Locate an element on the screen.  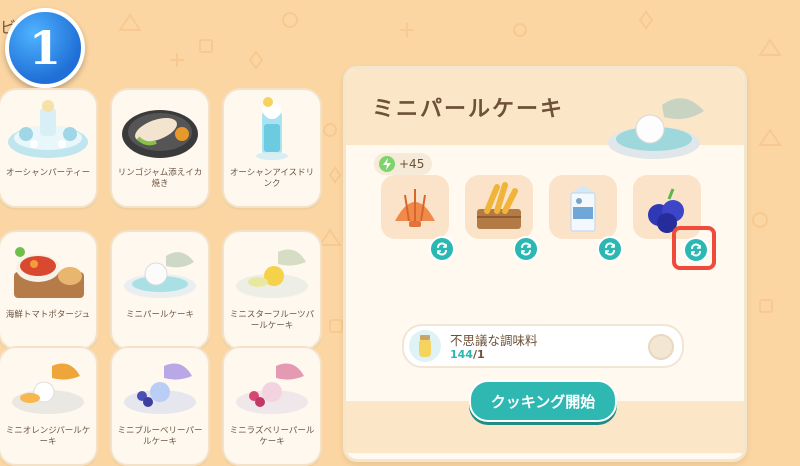
ingredient-slot-scallop is located at coordinates (415, 207).